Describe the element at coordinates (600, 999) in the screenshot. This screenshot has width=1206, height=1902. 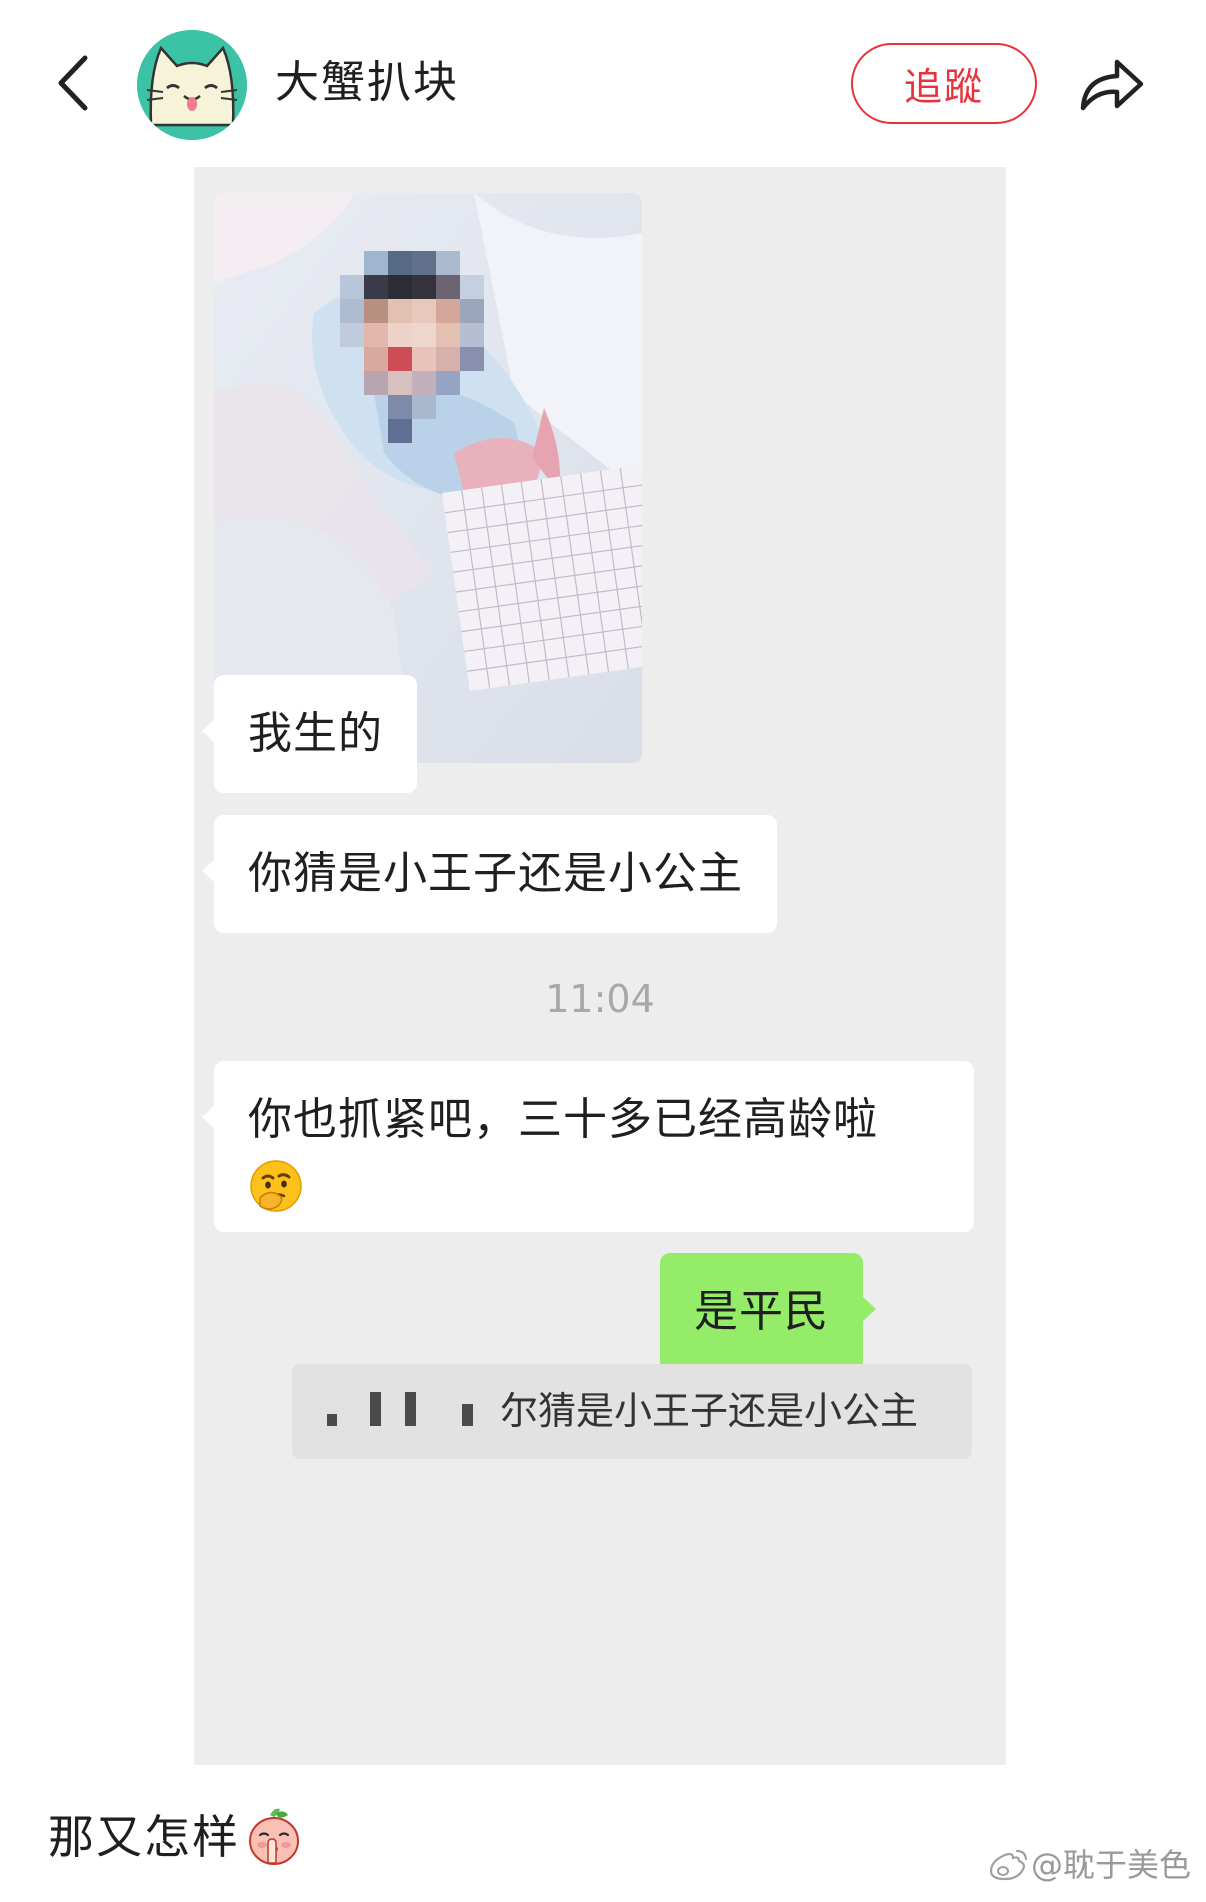
I see `message-timestamp: 11:04` at that location.